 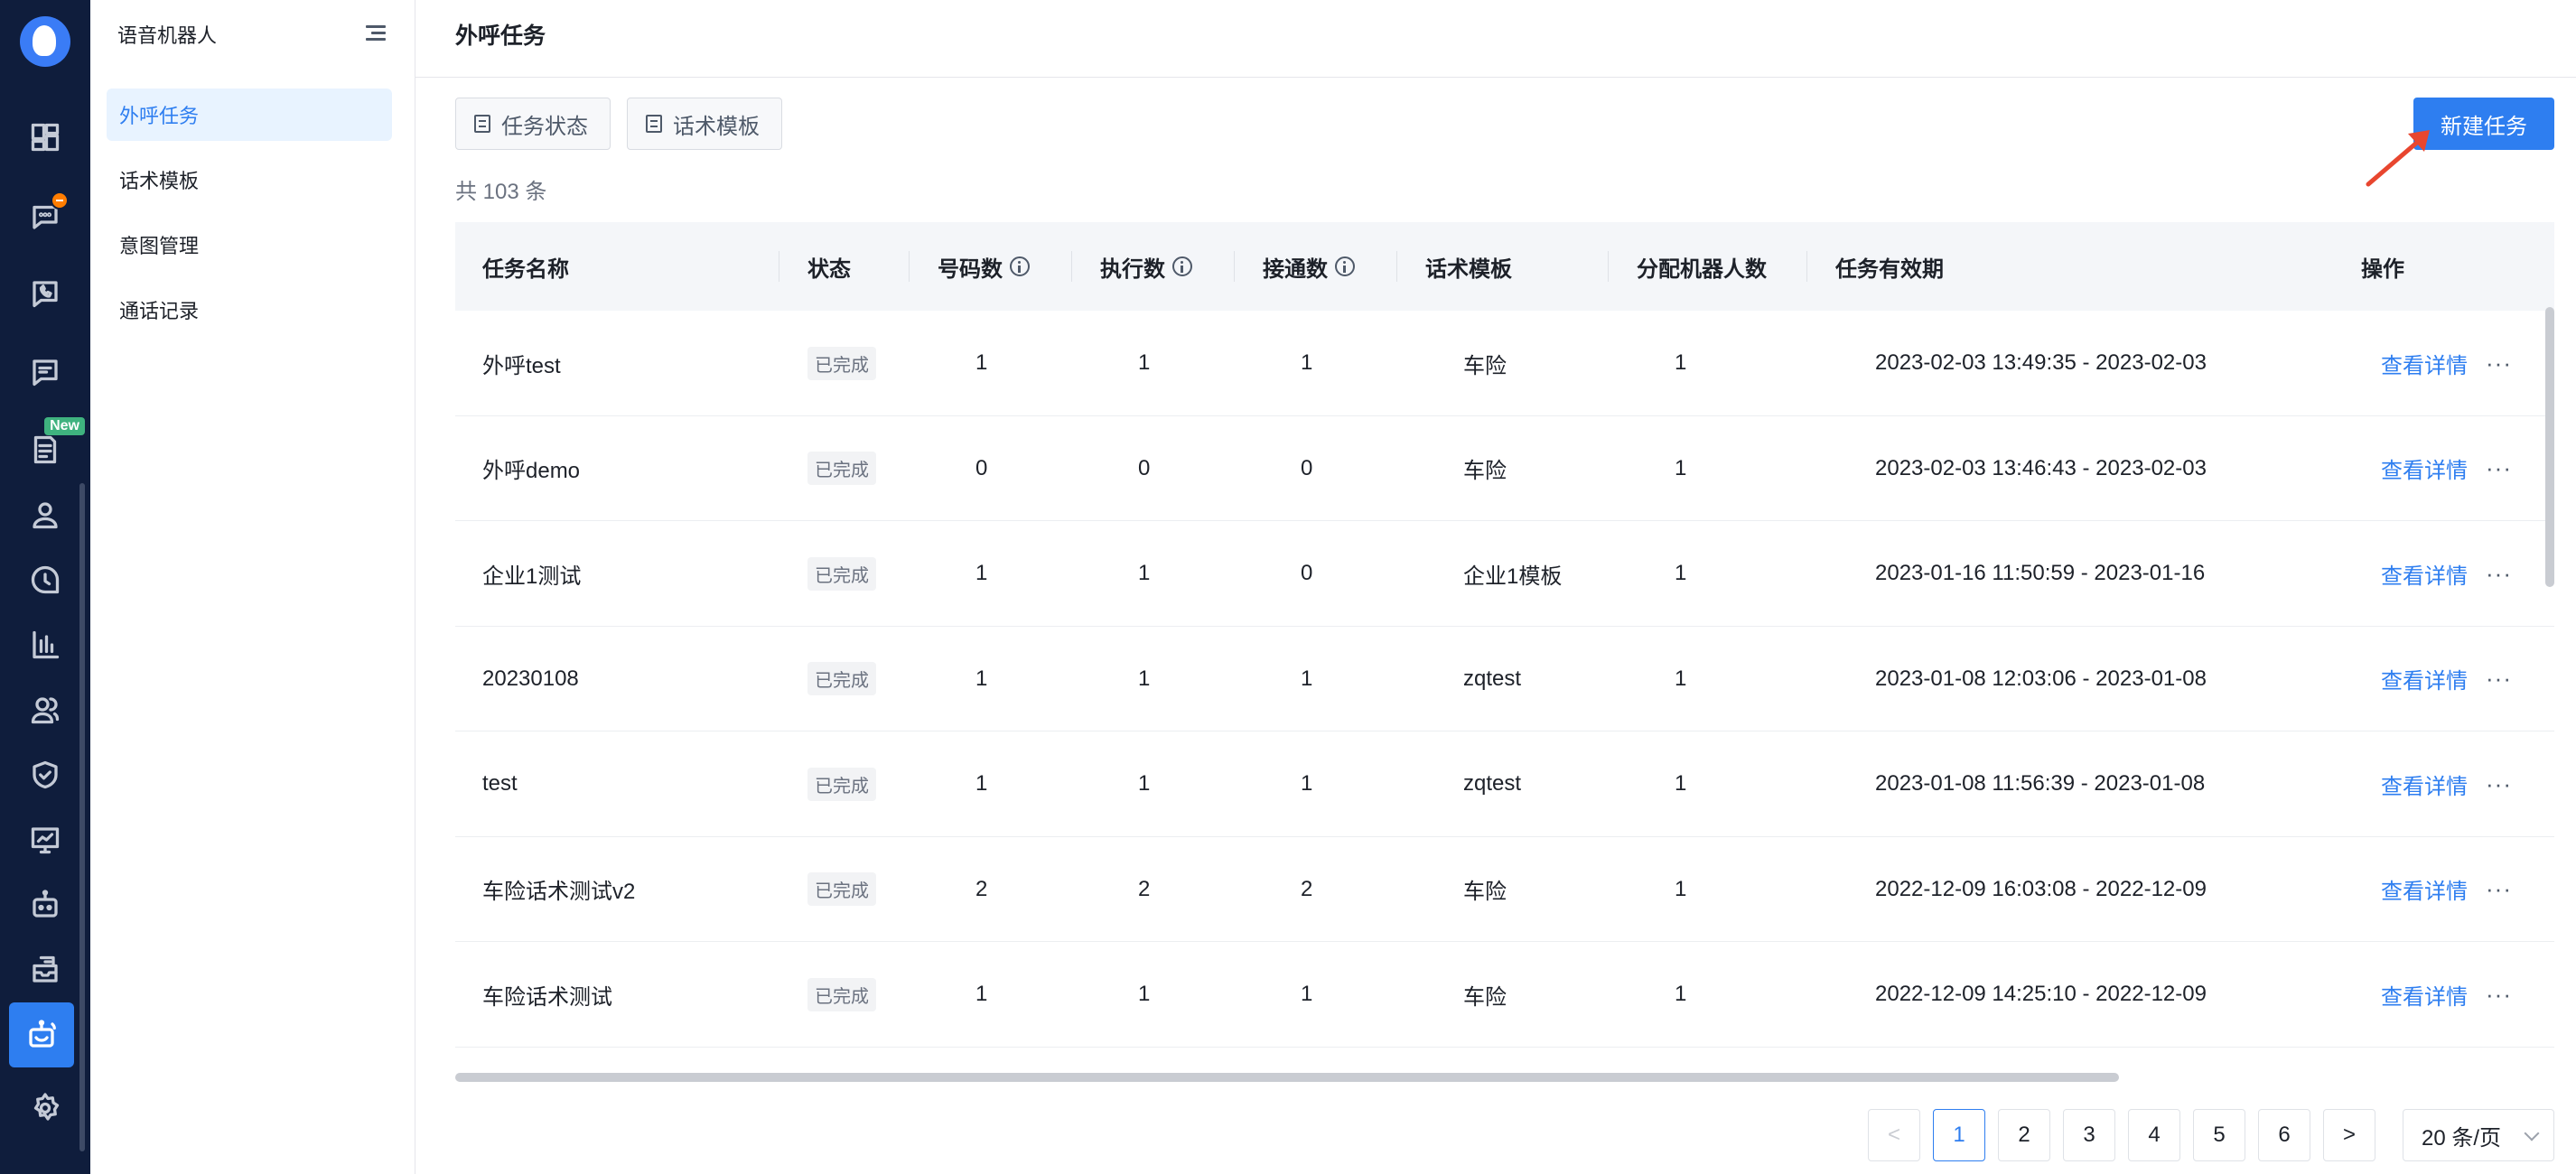 What do you see at coordinates (45, 293) in the screenshot?
I see `phone-message-icon` at bounding box center [45, 293].